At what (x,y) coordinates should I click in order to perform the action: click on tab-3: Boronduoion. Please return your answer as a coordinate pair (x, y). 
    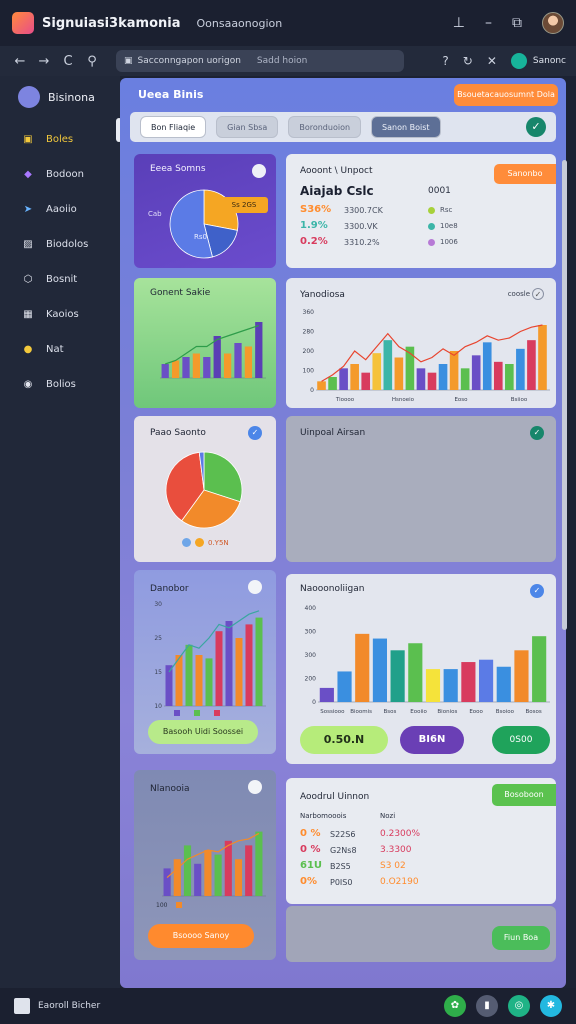
    Looking at the image, I should click on (325, 127).